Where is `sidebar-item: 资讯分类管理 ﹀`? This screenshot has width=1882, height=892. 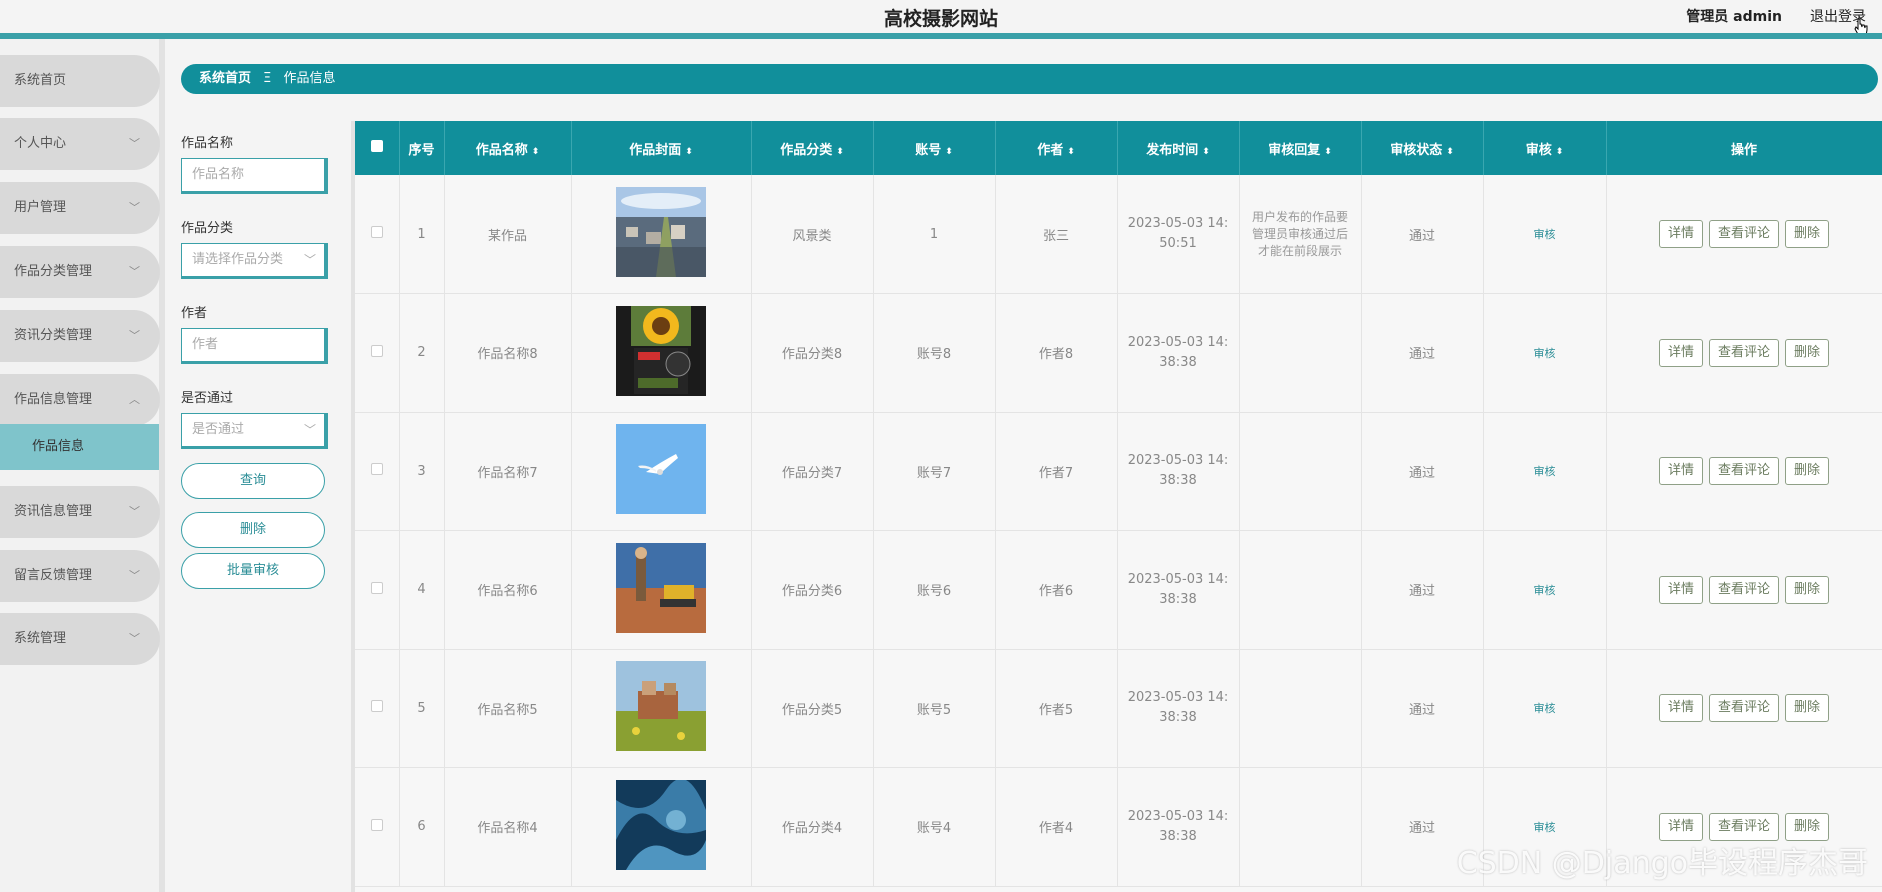
sidebar-item: 资讯分类管理 ﹀ is located at coordinates (80, 336).